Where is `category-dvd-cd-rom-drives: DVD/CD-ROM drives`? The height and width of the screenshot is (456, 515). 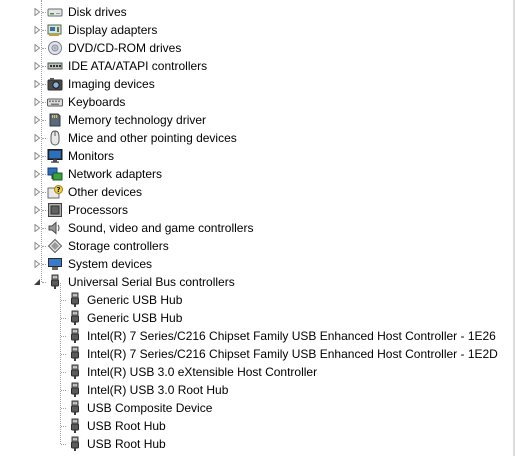 category-dvd-cd-rom-drives: DVD/CD-ROM drives is located at coordinates (255, 48).